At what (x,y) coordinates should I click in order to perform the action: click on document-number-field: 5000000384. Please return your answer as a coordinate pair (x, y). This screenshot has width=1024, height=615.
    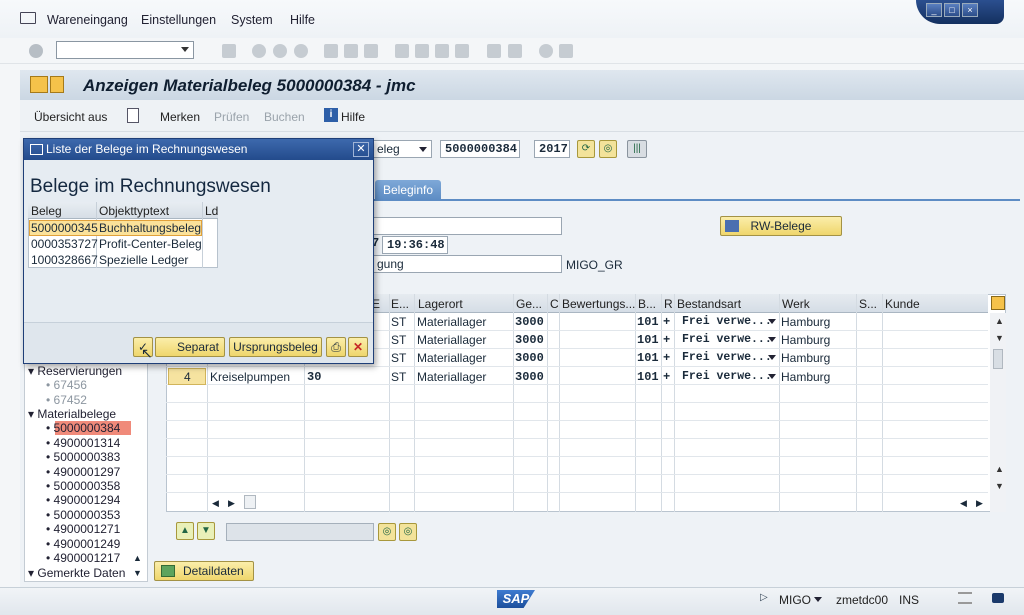
    Looking at the image, I should click on (480, 149).